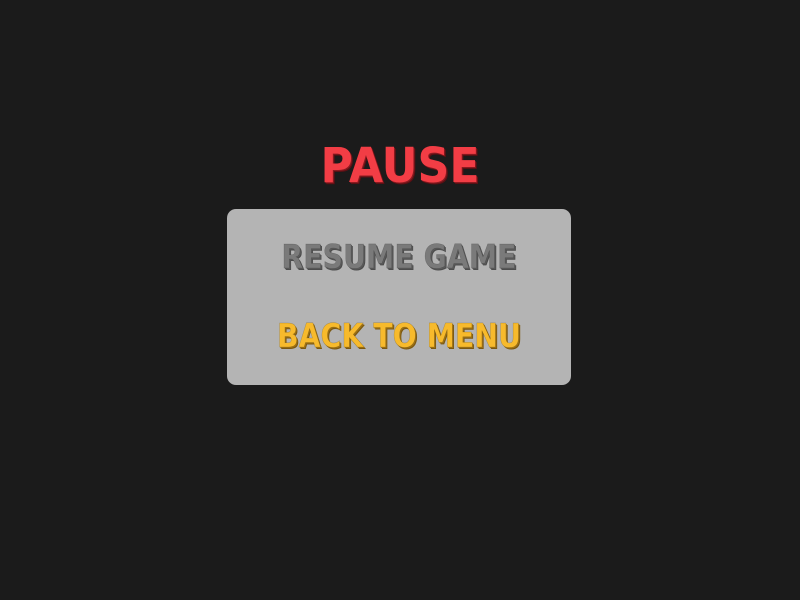 This screenshot has width=800, height=600. Describe the element at coordinates (399, 336) in the screenshot. I see `back-to-menu-button: BACK TO MENU` at that location.